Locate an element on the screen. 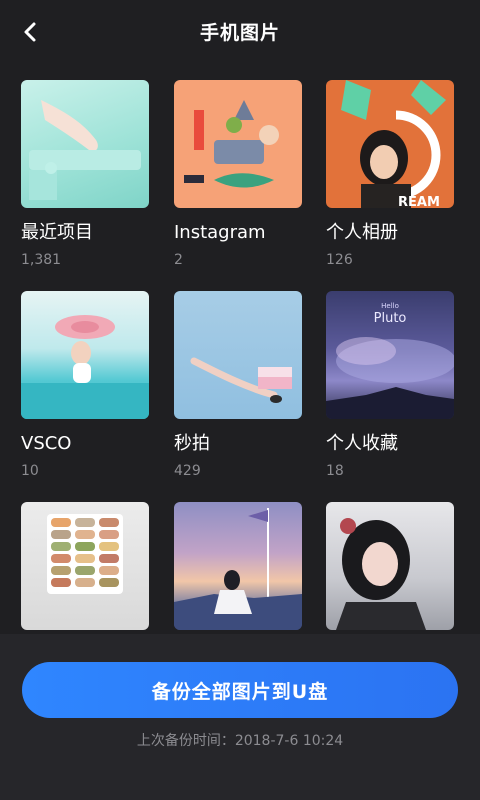  illustration-image is located at coordinates (231, 144).